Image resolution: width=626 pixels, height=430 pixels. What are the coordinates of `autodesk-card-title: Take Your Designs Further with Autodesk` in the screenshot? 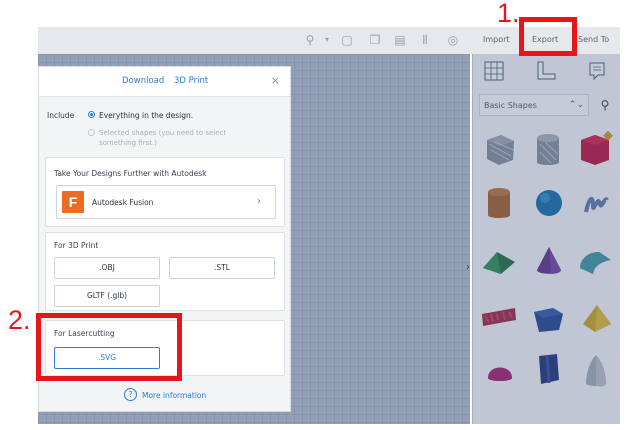 It's located at (130, 173).